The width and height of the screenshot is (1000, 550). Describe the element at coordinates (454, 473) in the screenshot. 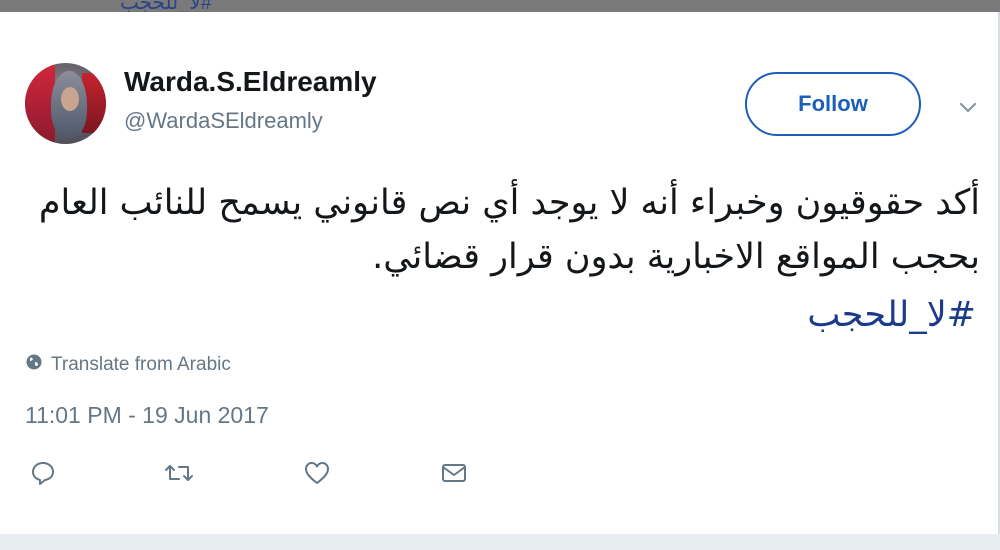

I see `envelope-icon` at that location.